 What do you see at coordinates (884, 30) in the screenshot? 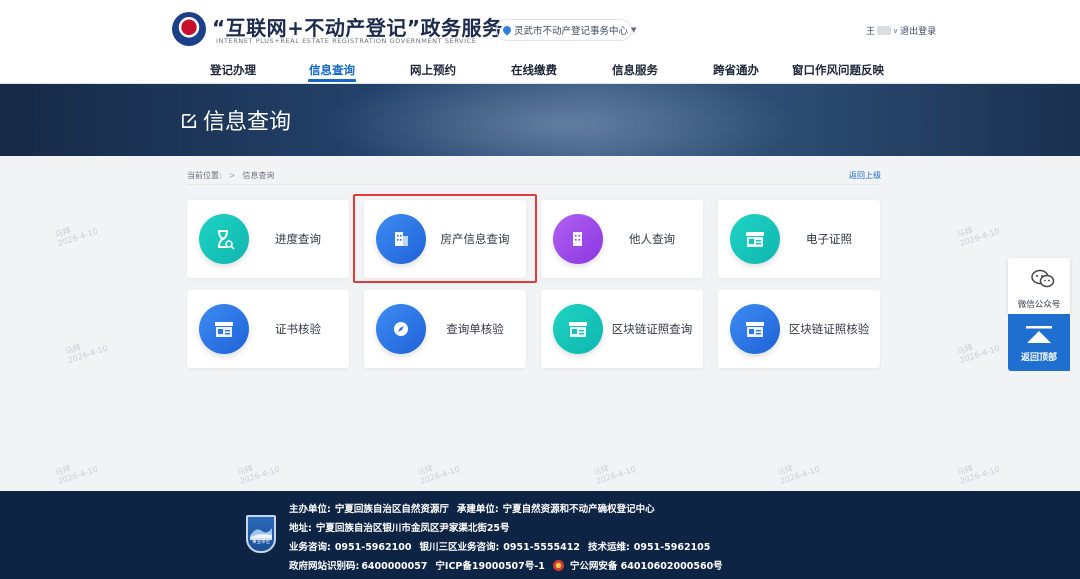
I see `user-name-mask` at bounding box center [884, 30].